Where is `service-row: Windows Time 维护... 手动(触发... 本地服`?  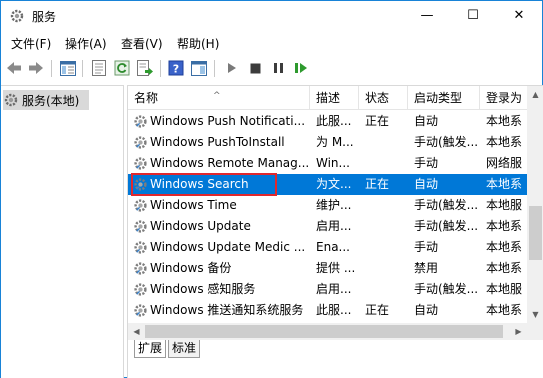
service-row: Windows Time 维护... 手动(触发... 本地服 is located at coordinates (327, 205).